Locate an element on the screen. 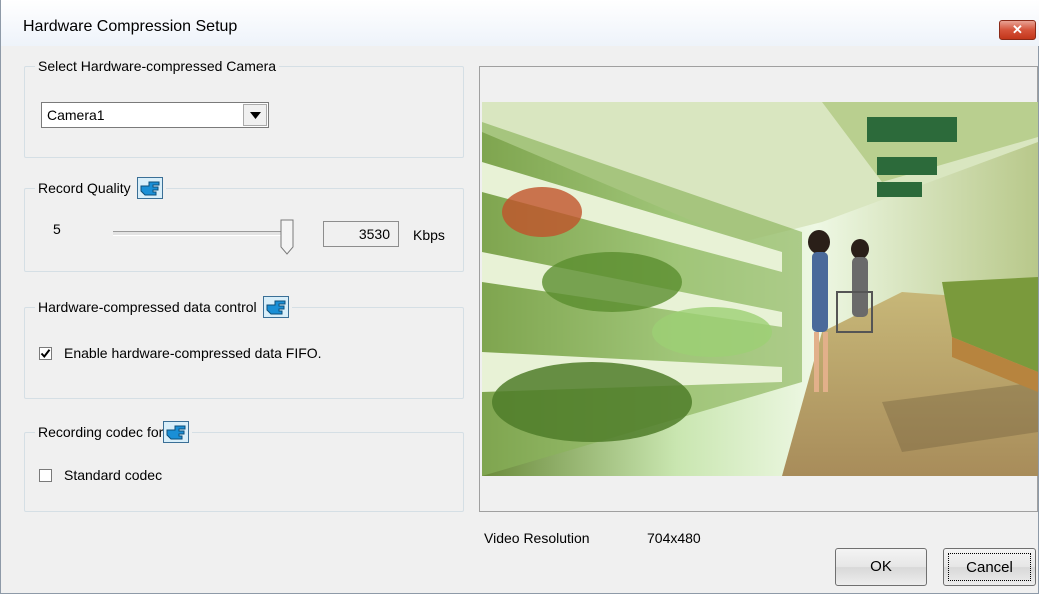 Image resolution: width=1039 pixels, height=594 pixels. bitrate-field: 3530 is located at coordinates (361, 234).